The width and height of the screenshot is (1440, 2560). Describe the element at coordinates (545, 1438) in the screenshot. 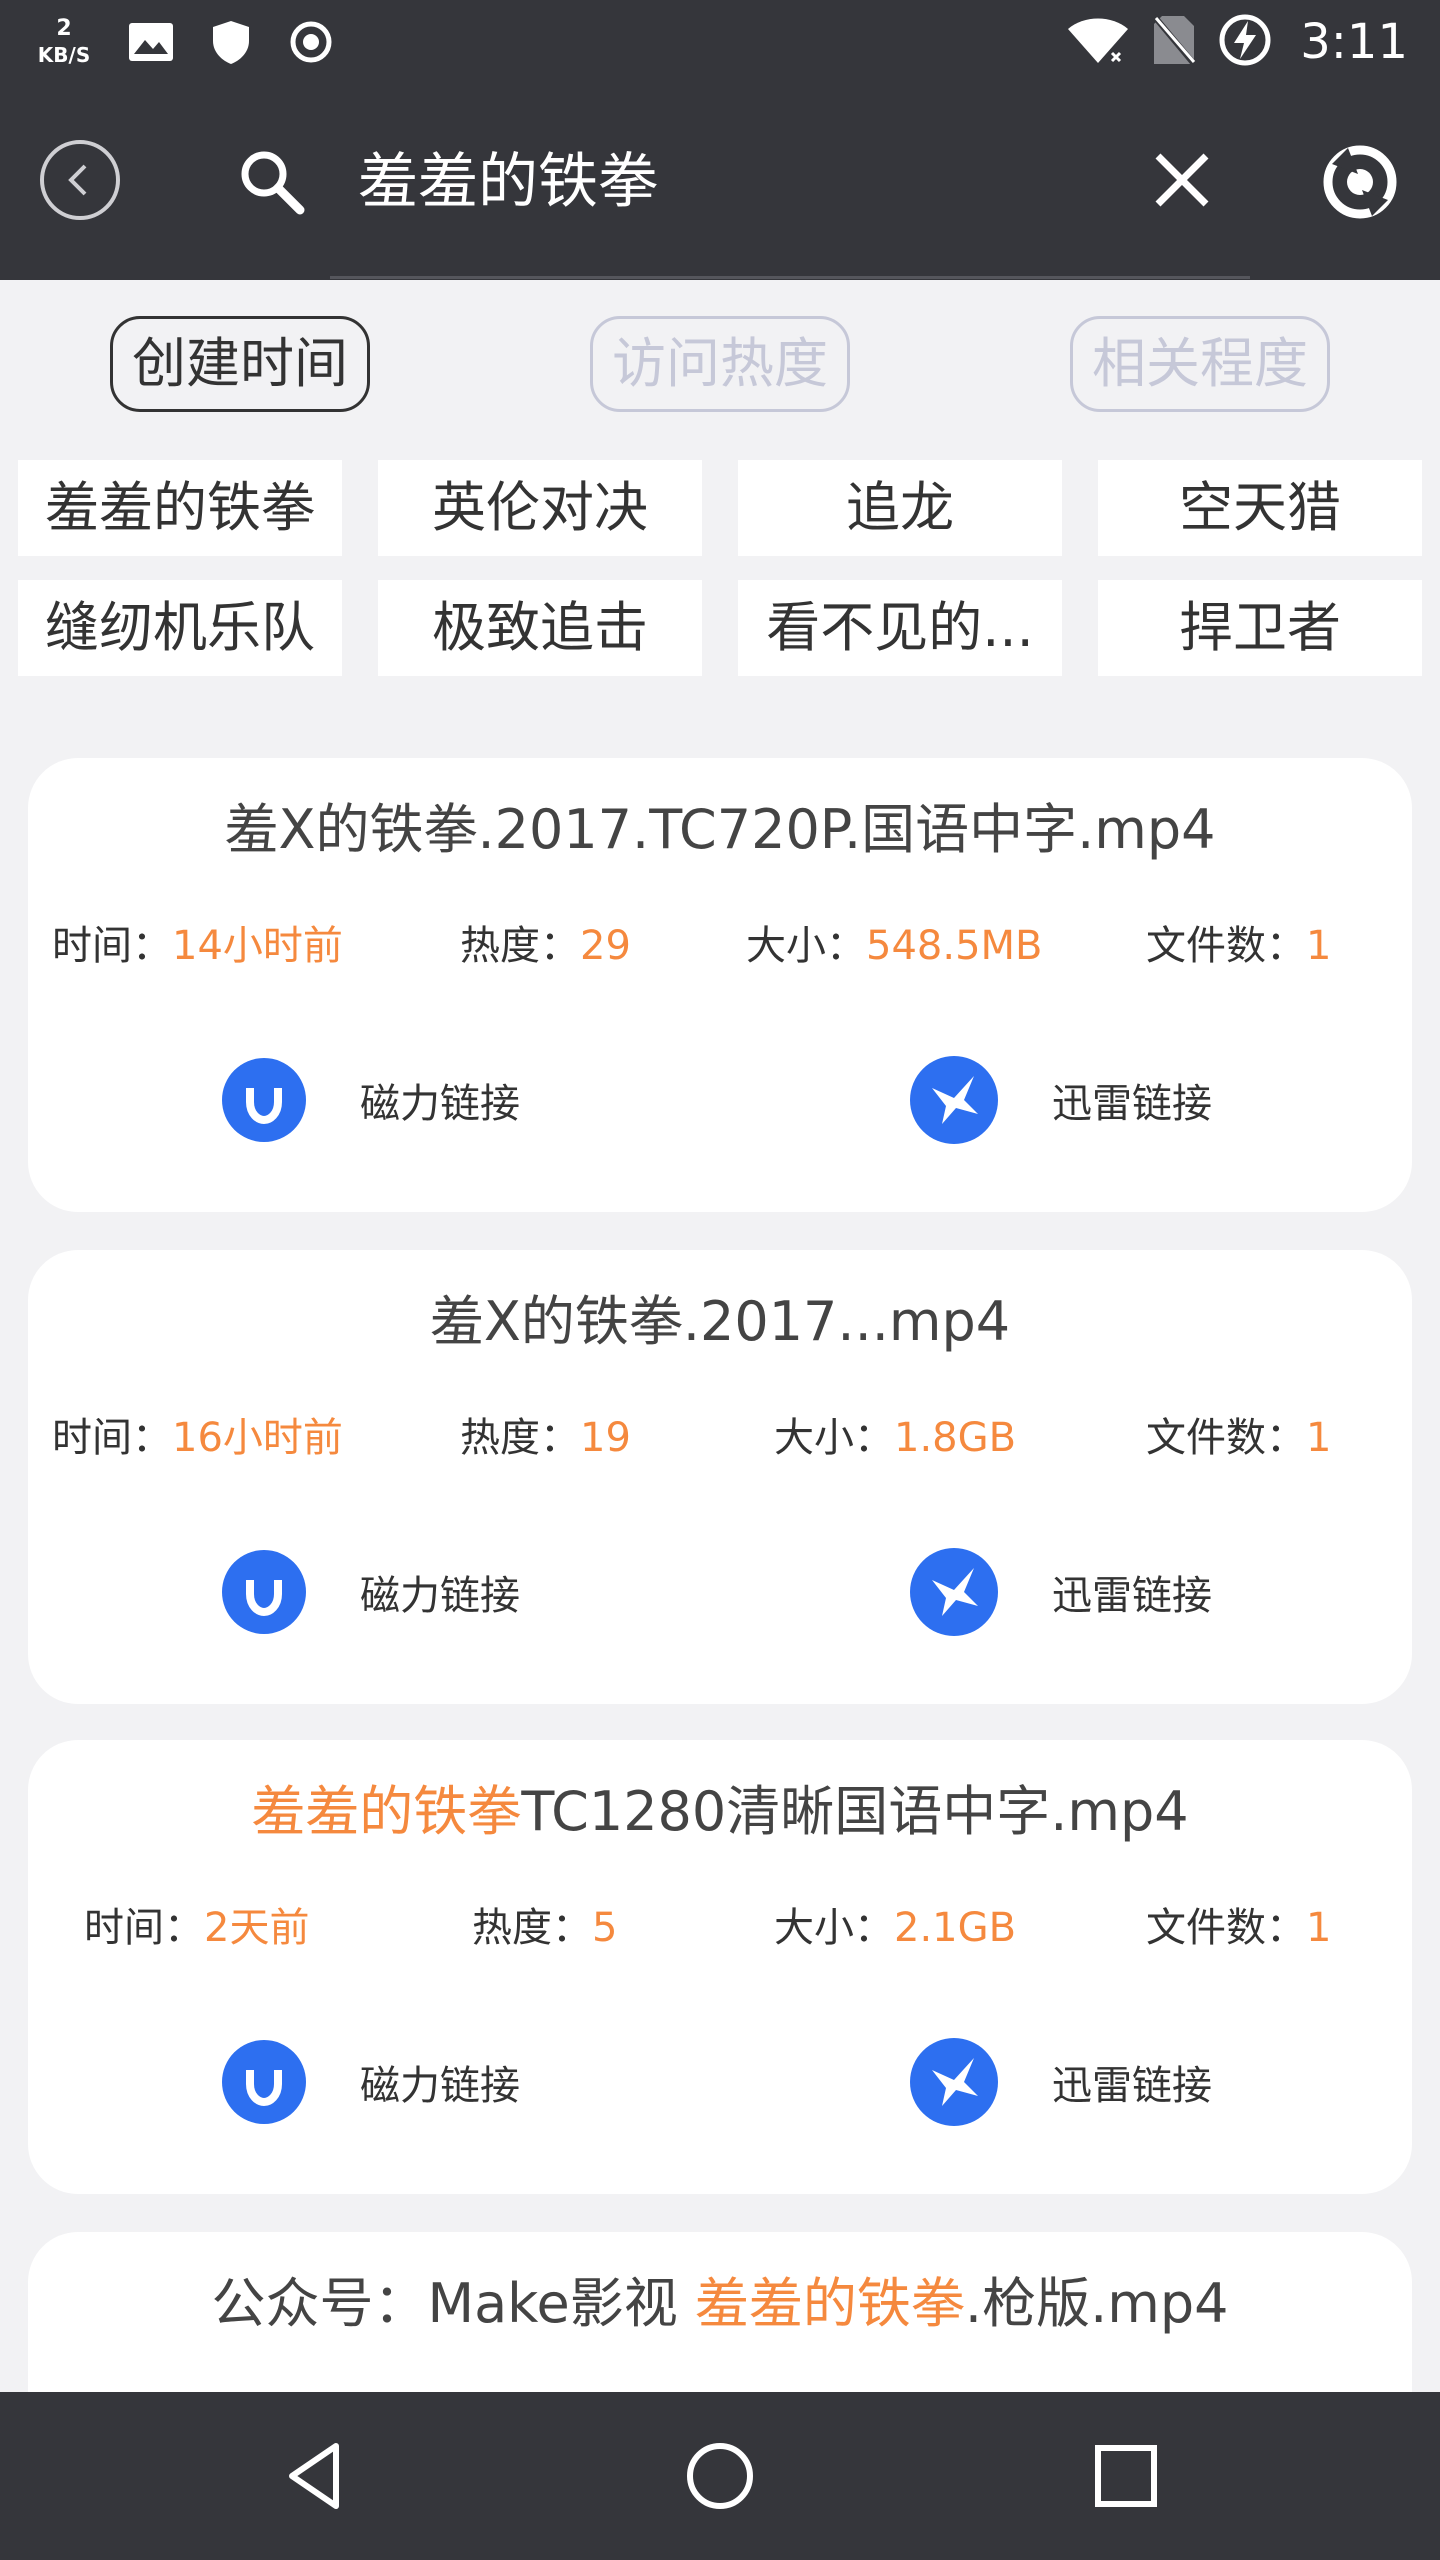

I see `meta-heat: 热度：19` at that location.